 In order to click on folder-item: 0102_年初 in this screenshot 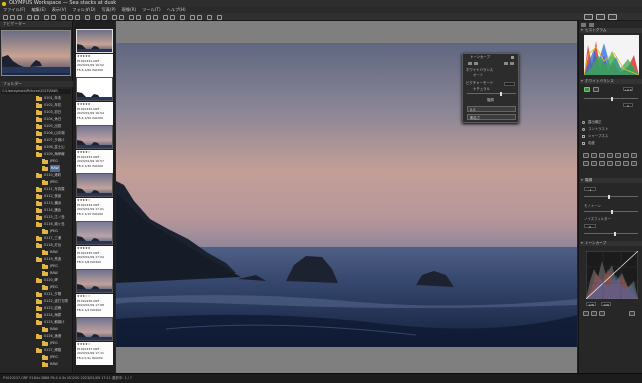, I will do `click(36, 105)`.